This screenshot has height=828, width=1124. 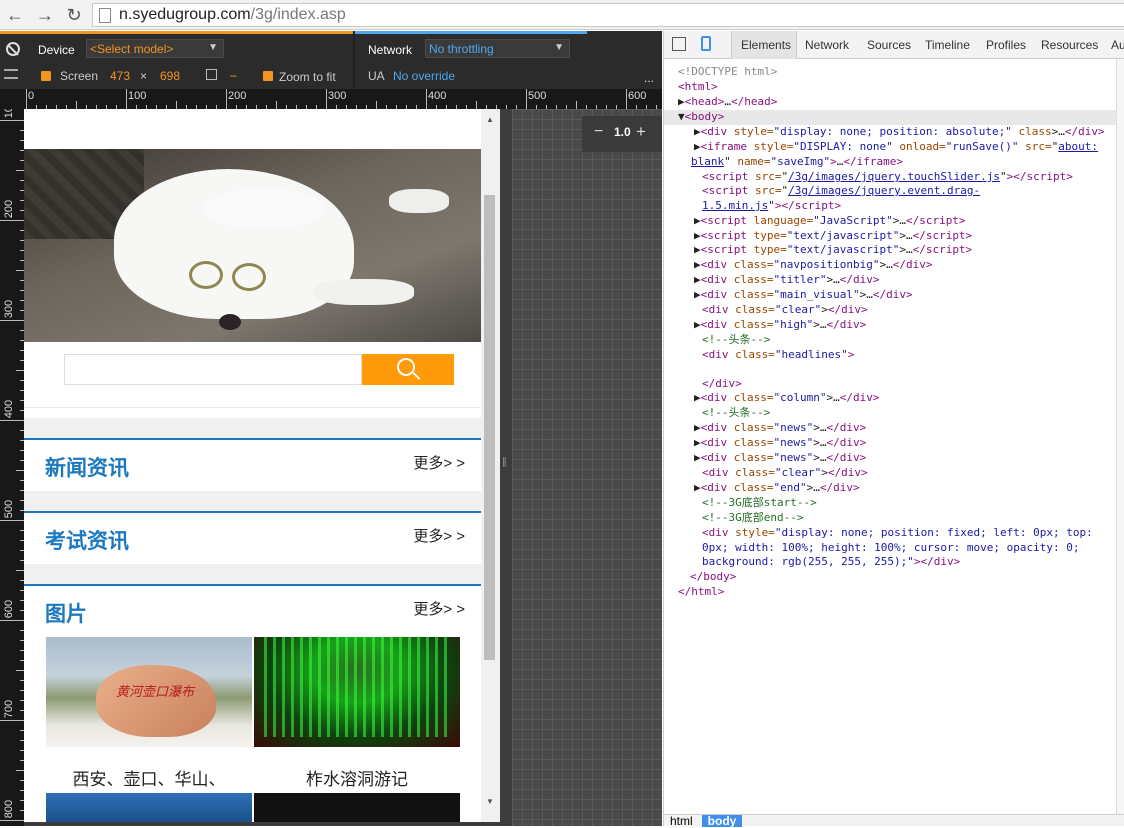 I want to click on dom-node-line: ▶<div class="high">…</div>, so click(x=780, y=325).